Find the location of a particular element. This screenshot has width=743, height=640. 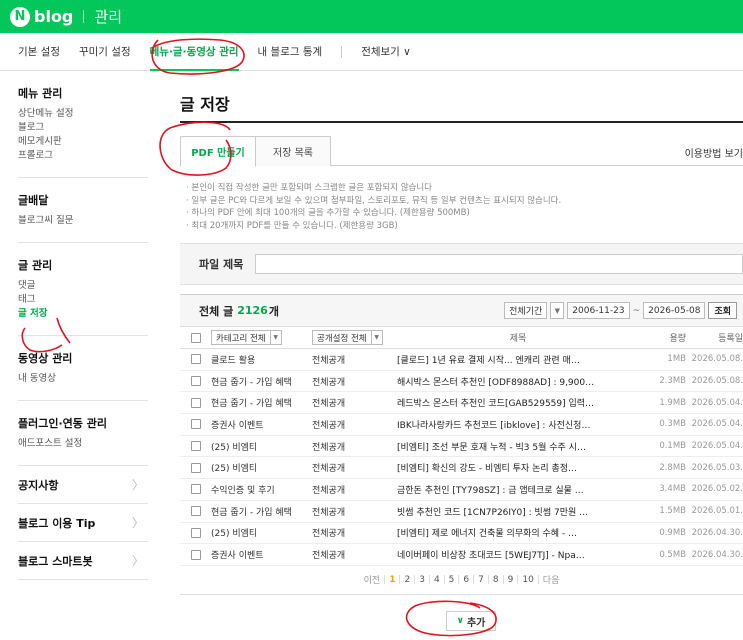

file-title-input is located at coordinates (499, 264).